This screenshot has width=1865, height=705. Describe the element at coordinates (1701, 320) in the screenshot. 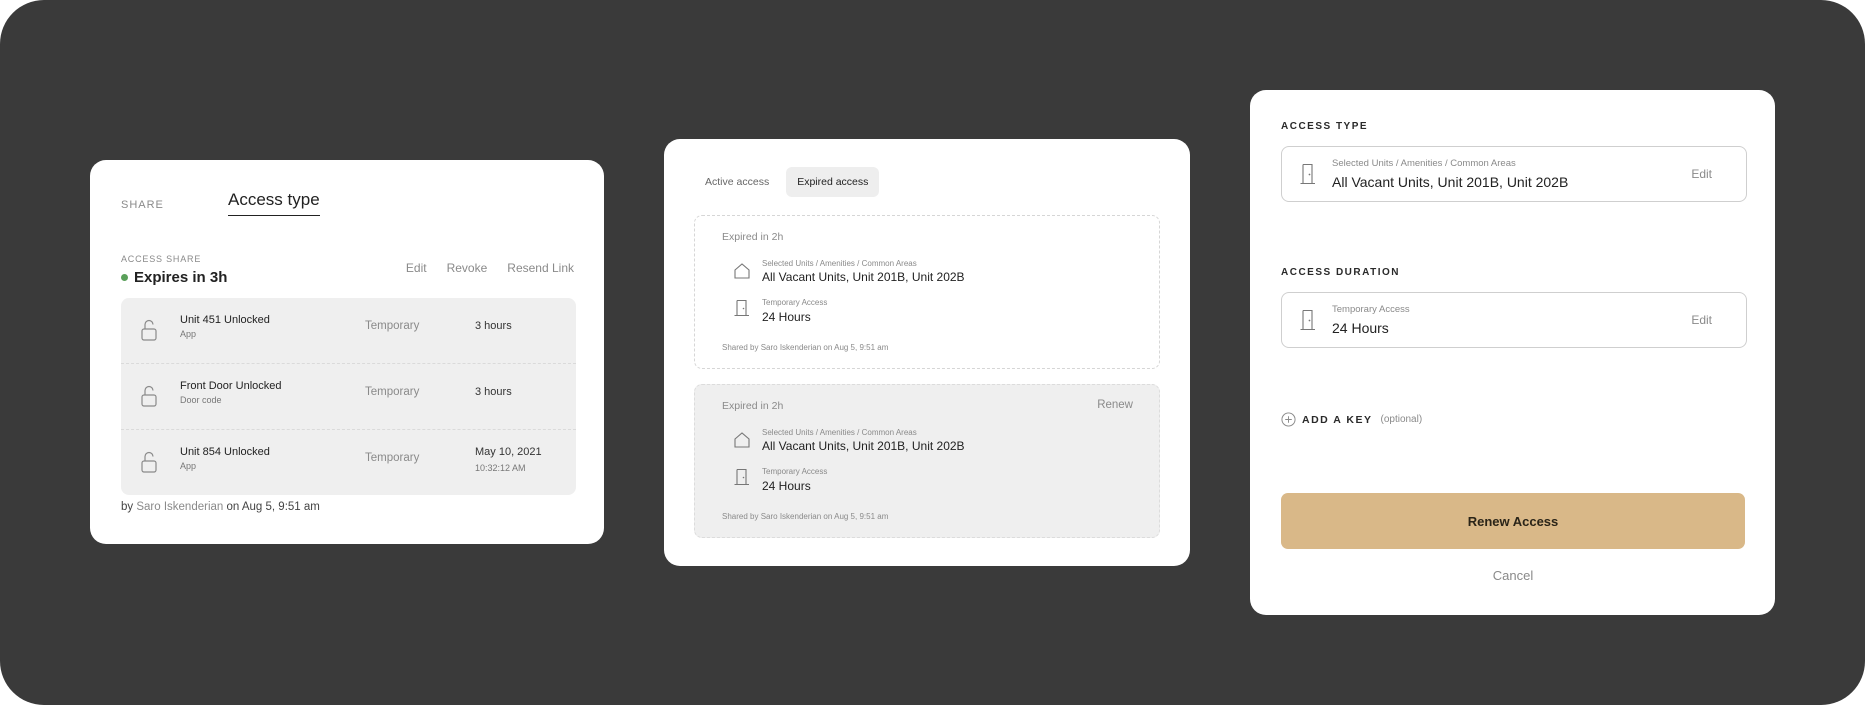

I see `edit-access-duration-link: Edit` at that location.